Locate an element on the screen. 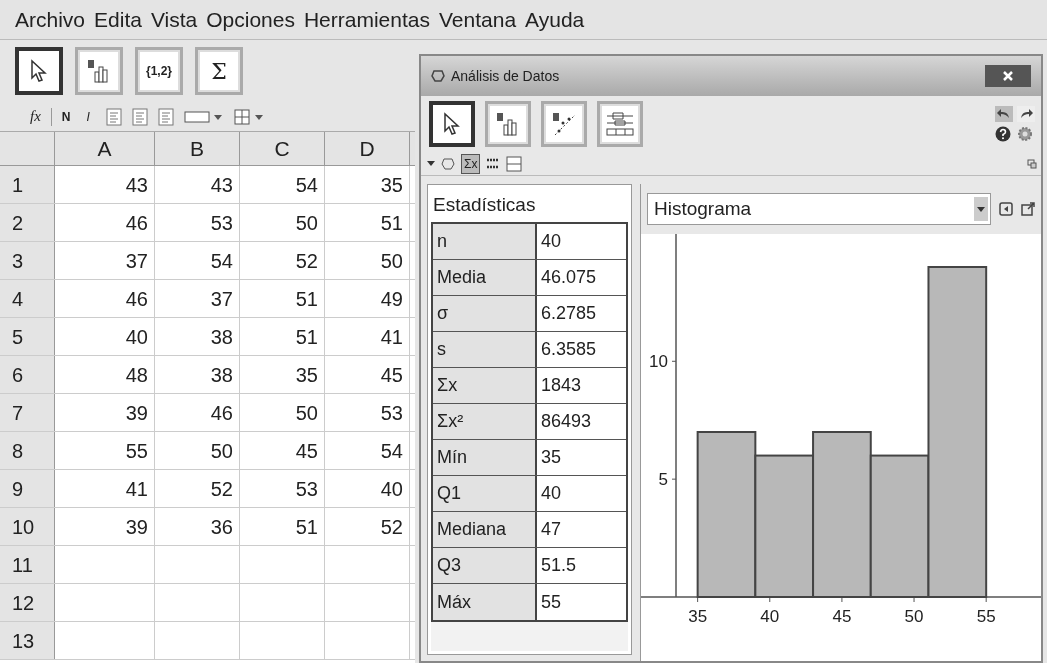 This screenshot has width=1047, height=663. export-icon is located at coordinates (1028, 209).